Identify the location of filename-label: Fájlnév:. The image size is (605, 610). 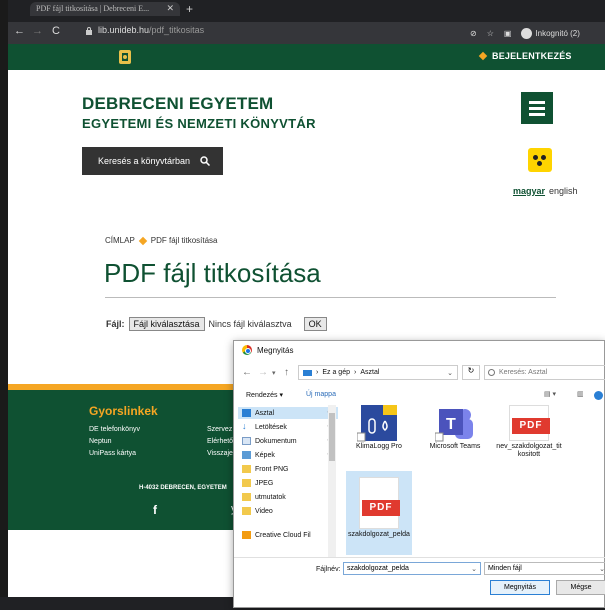
(328, 569).